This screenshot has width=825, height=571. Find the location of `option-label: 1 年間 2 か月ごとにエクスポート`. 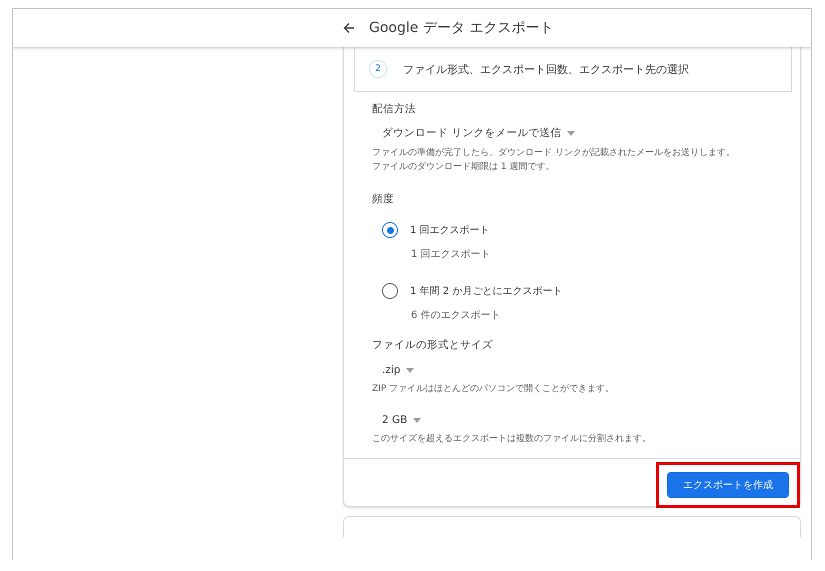

option-label: 1 年間 2 か月ごとにエクスポート is located at coordinates (486, 291).